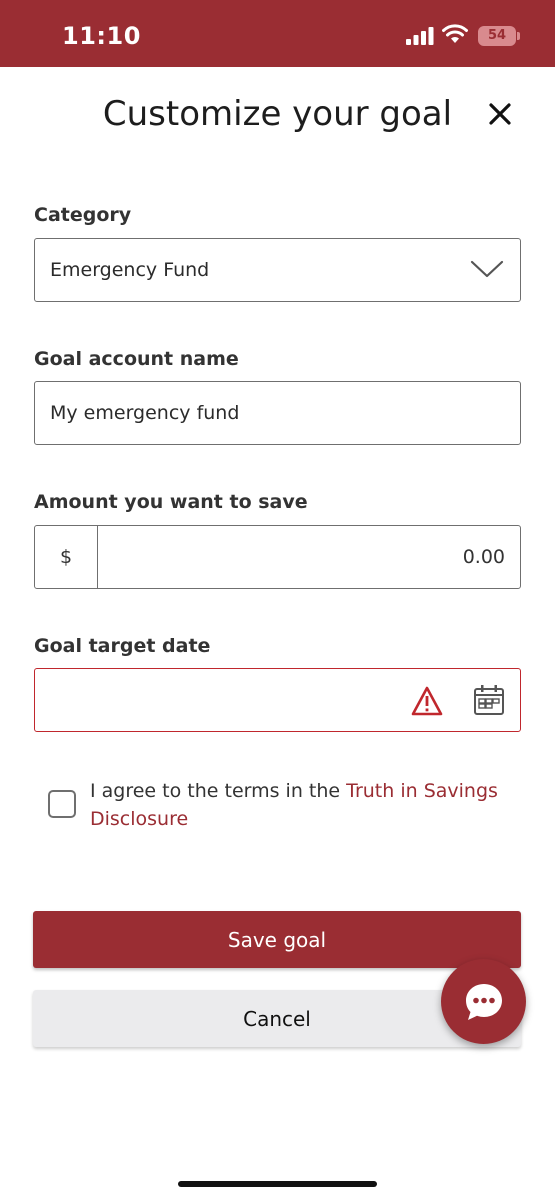 This screenshot has height=1200, width=555. I want to click on chat-button, so click(483, 1001).